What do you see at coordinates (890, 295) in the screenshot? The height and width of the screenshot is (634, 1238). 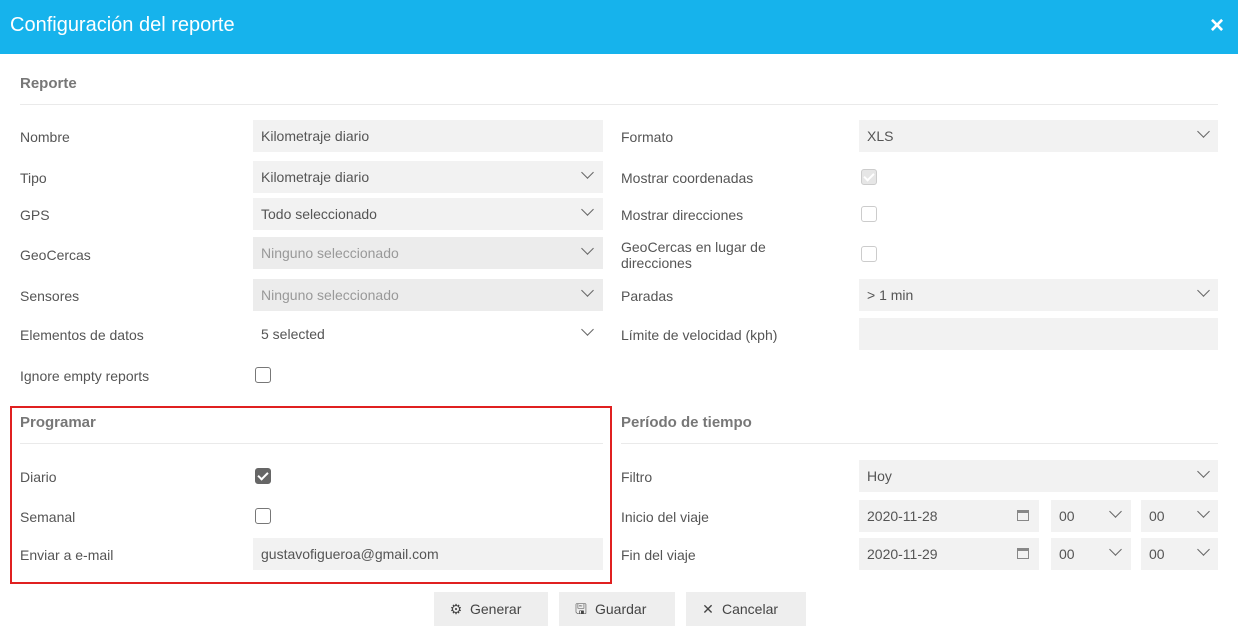 I see `paradas-value: > 1 min` at bounding box center [890, 295].